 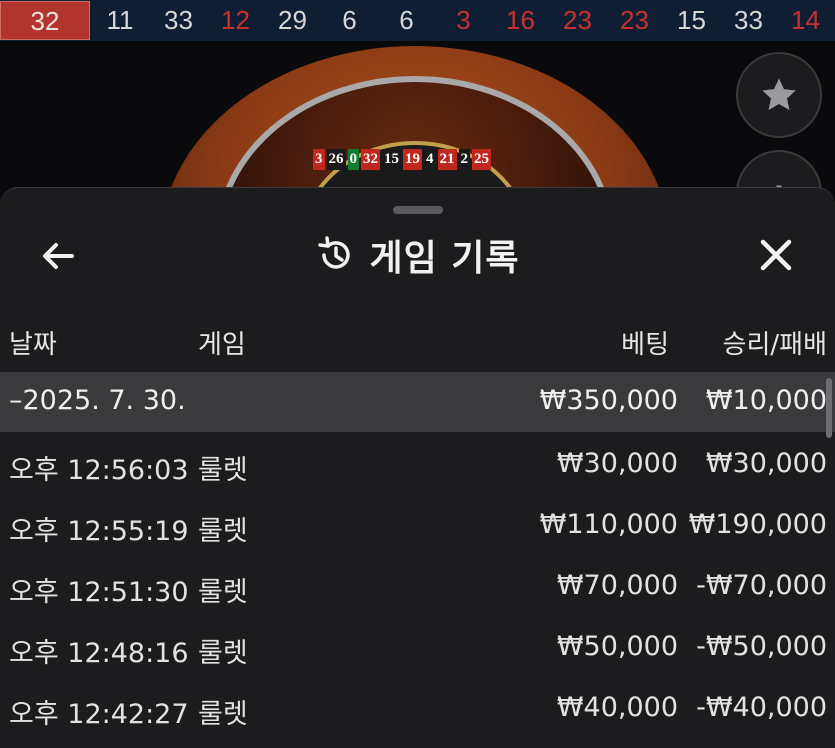 What do you see at coordinates (608, 400) in the screenshot?
I see `date-group-bet: ₩350,000` at bounding box center [608, 400].